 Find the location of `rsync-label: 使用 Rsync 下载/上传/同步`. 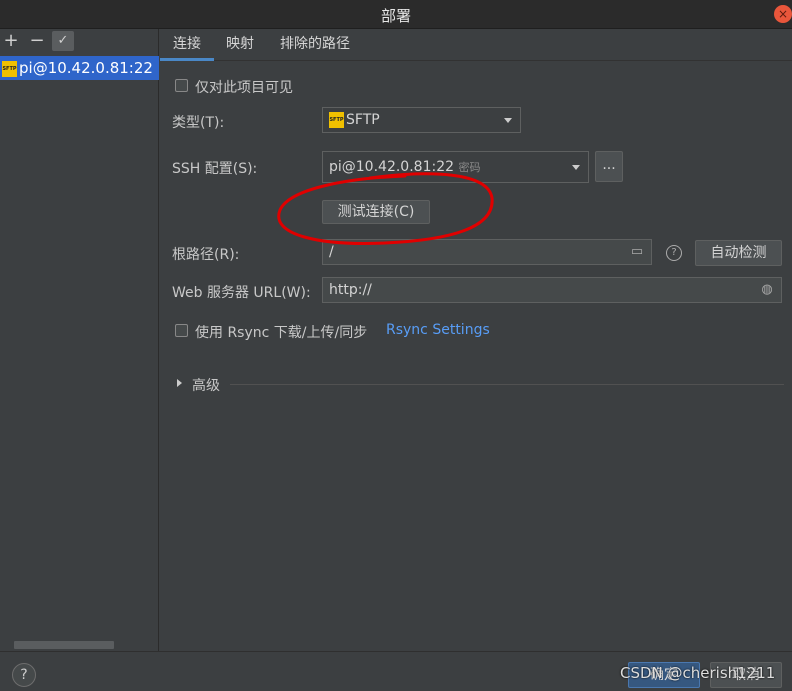

rsync-label: 使用 Rsync 下载/上传/同步 is located at coordinates (281, 333).